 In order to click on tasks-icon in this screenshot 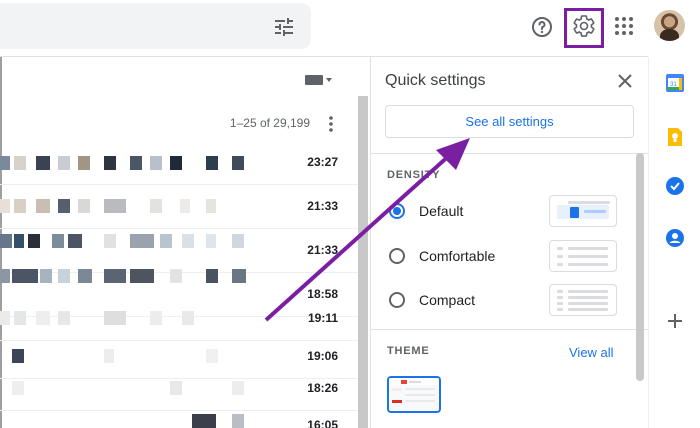, I will do `click(675, 186)`.